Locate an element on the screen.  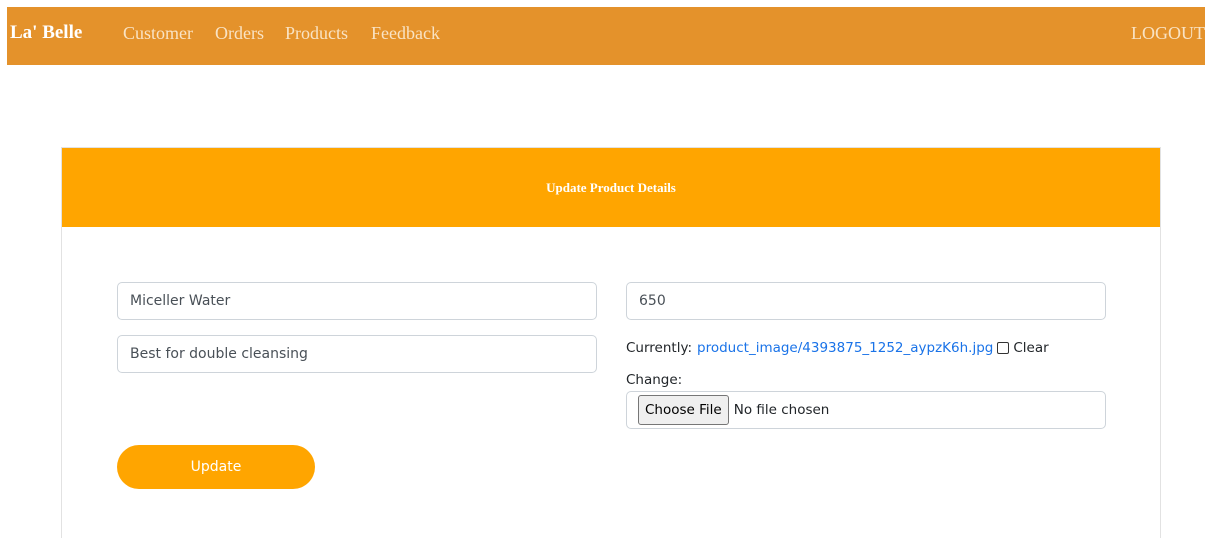
change-label: Change: is located at coordinates (654, 380).